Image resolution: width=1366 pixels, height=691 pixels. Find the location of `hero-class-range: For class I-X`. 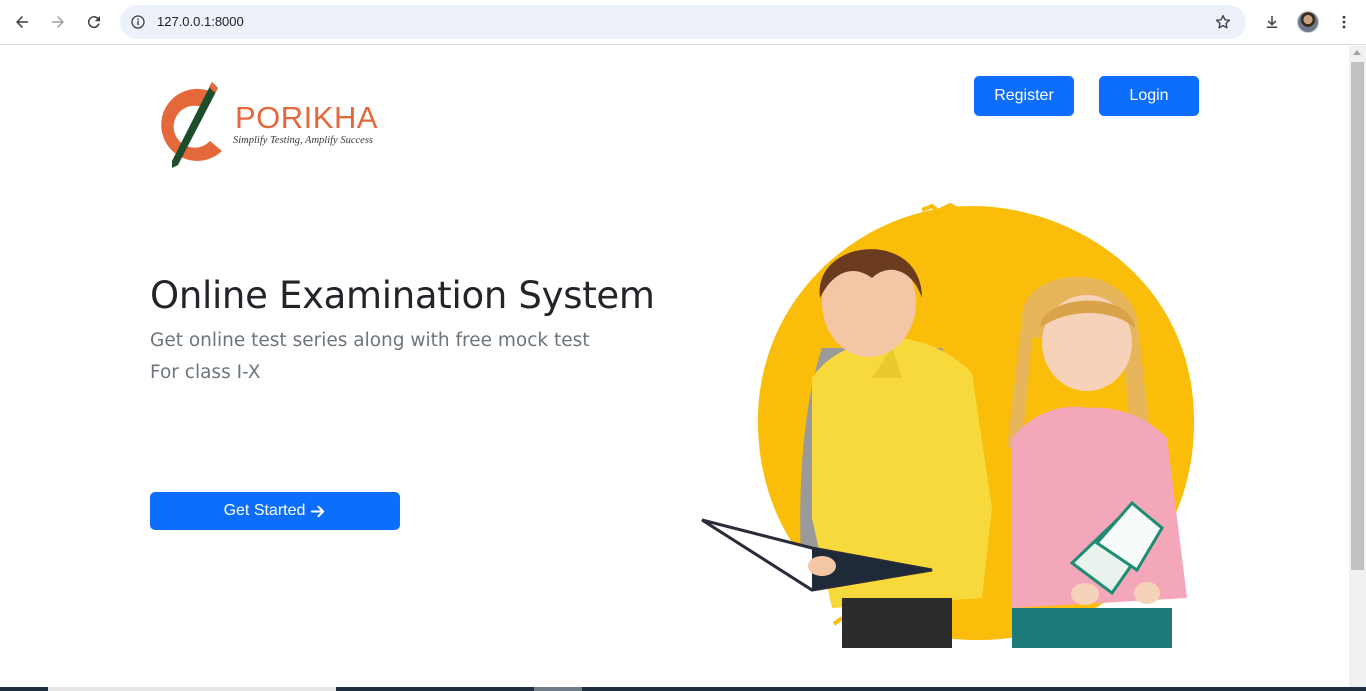

hero-class-range: For class I-X is located at coordinates (205, 372).